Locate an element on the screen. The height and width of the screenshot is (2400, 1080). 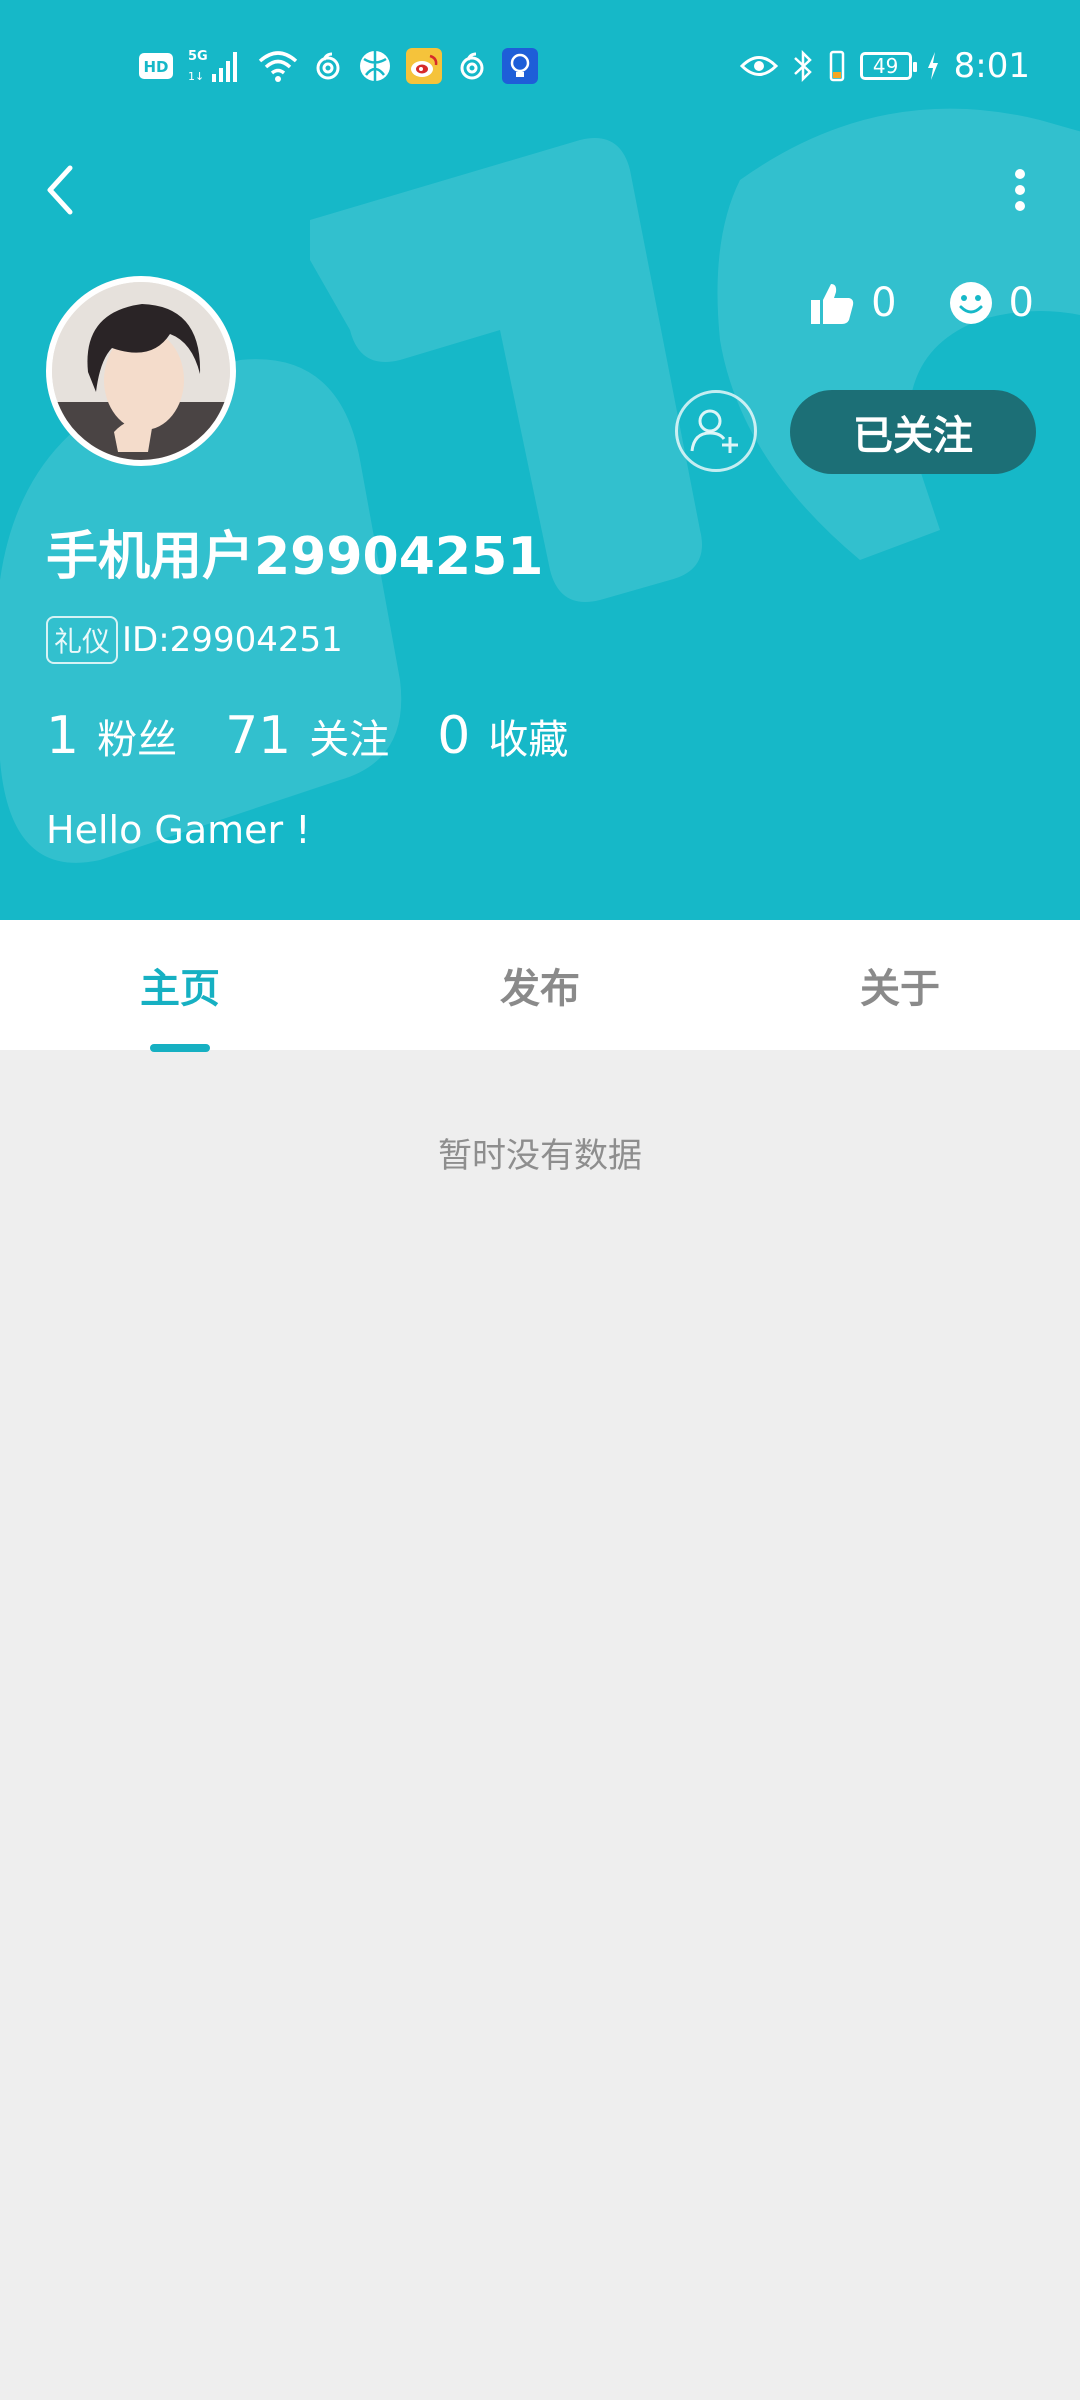
followers-stat: 1 粉丝 is located at coordinates (111, 736).